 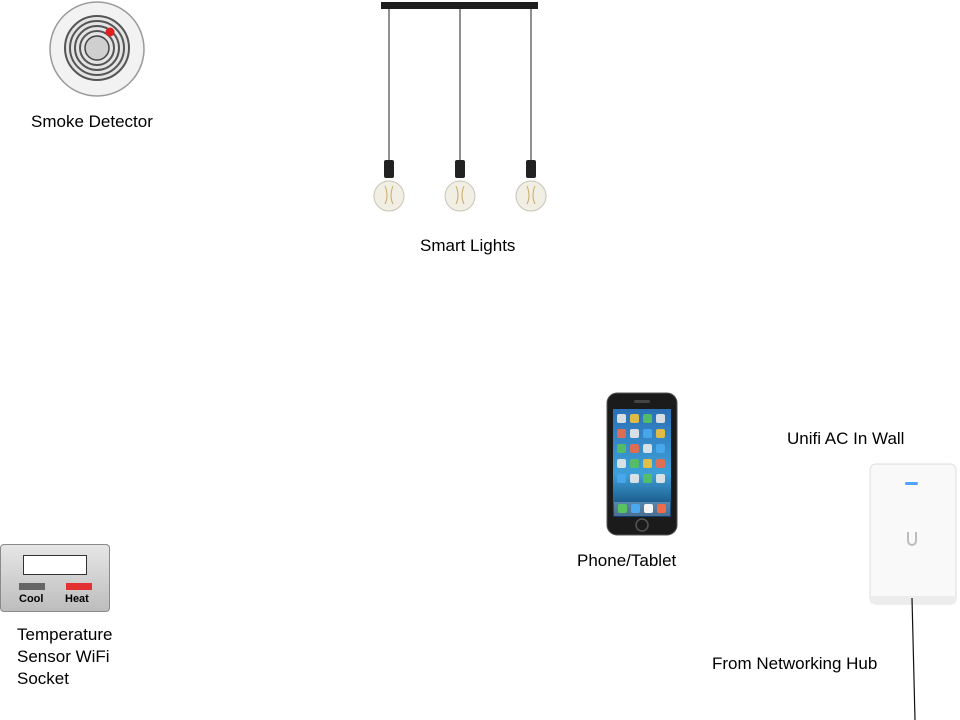 What do you see at coordinates (77, 599) in the screenshot?
I see `heat-text: Heat` at bounding box center [77, 599].